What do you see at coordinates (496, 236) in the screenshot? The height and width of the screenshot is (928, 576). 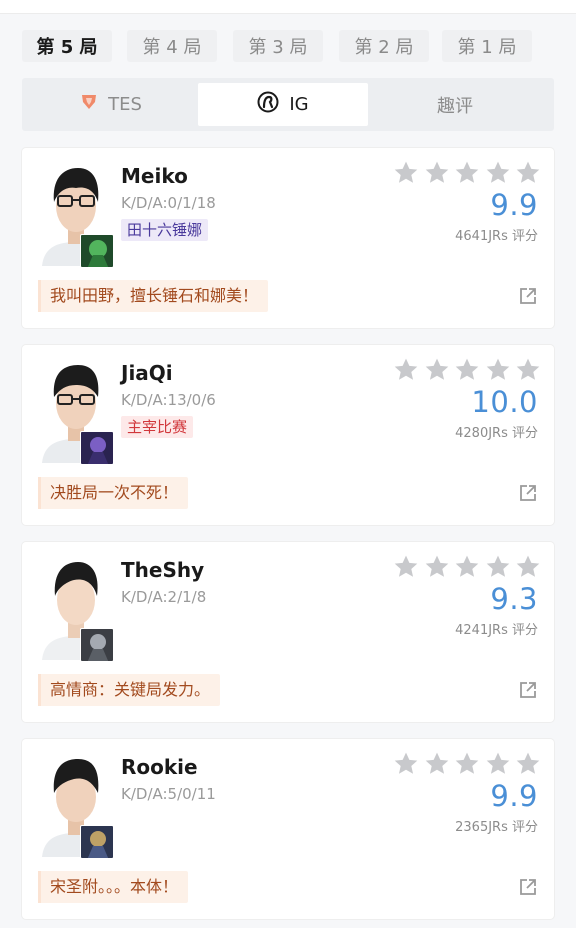 I see `rating-count: 4641JRs 评分` at bounding box center [496, 236].